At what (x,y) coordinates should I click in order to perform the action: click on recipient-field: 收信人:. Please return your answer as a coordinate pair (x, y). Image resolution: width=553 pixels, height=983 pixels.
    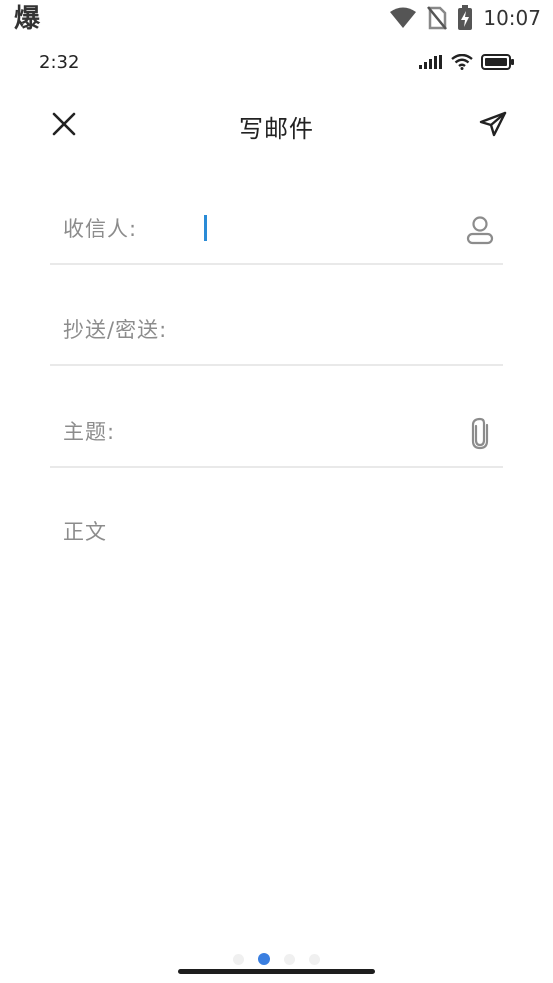
    Looking at the image, I should click on (276, 232).